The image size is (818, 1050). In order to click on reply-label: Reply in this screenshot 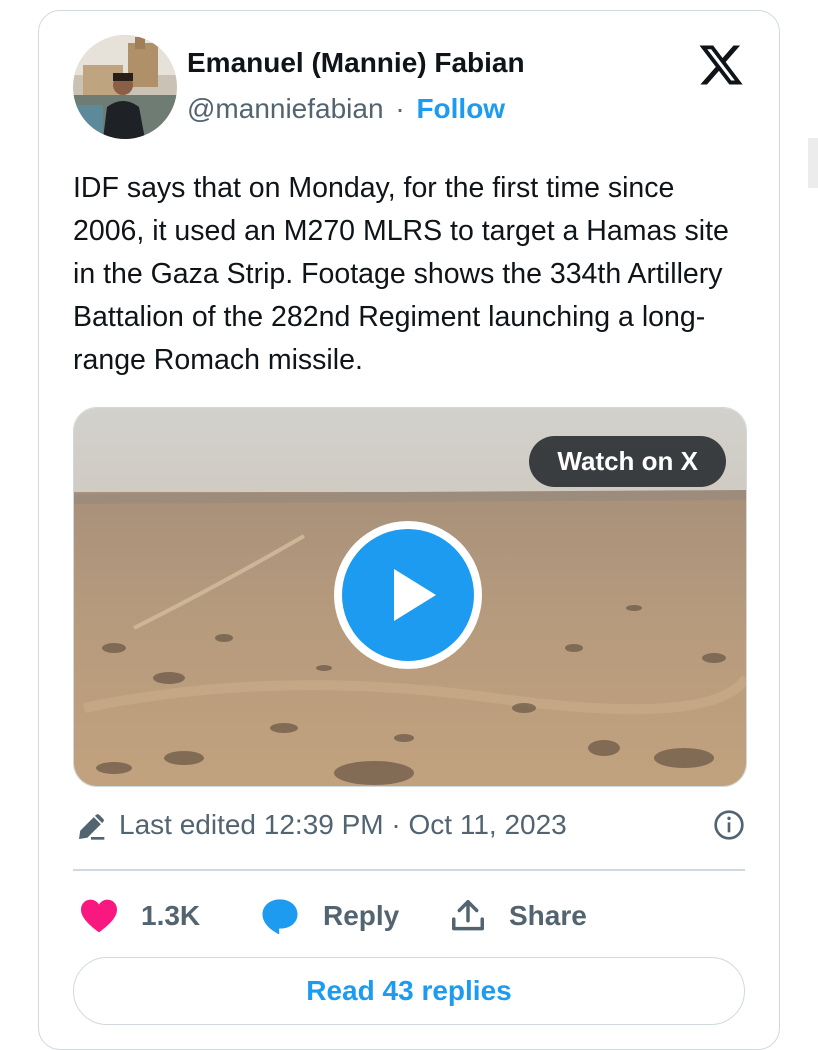, I will do `click(361, 915)`.